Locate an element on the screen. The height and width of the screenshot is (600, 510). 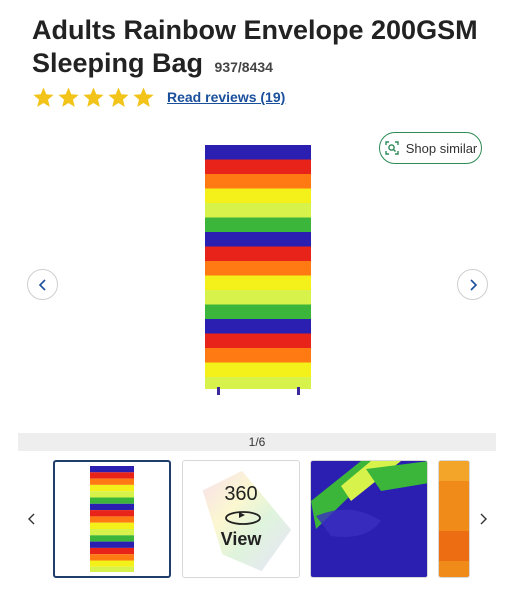
thumbnails-next-button is located at coordinates (483, 519).